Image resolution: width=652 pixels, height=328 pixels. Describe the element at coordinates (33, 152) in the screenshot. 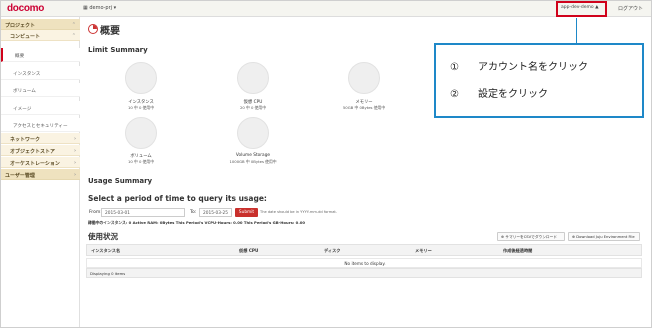

I see `sidebar-subcategory-label: オブジェクトストア` at that location.